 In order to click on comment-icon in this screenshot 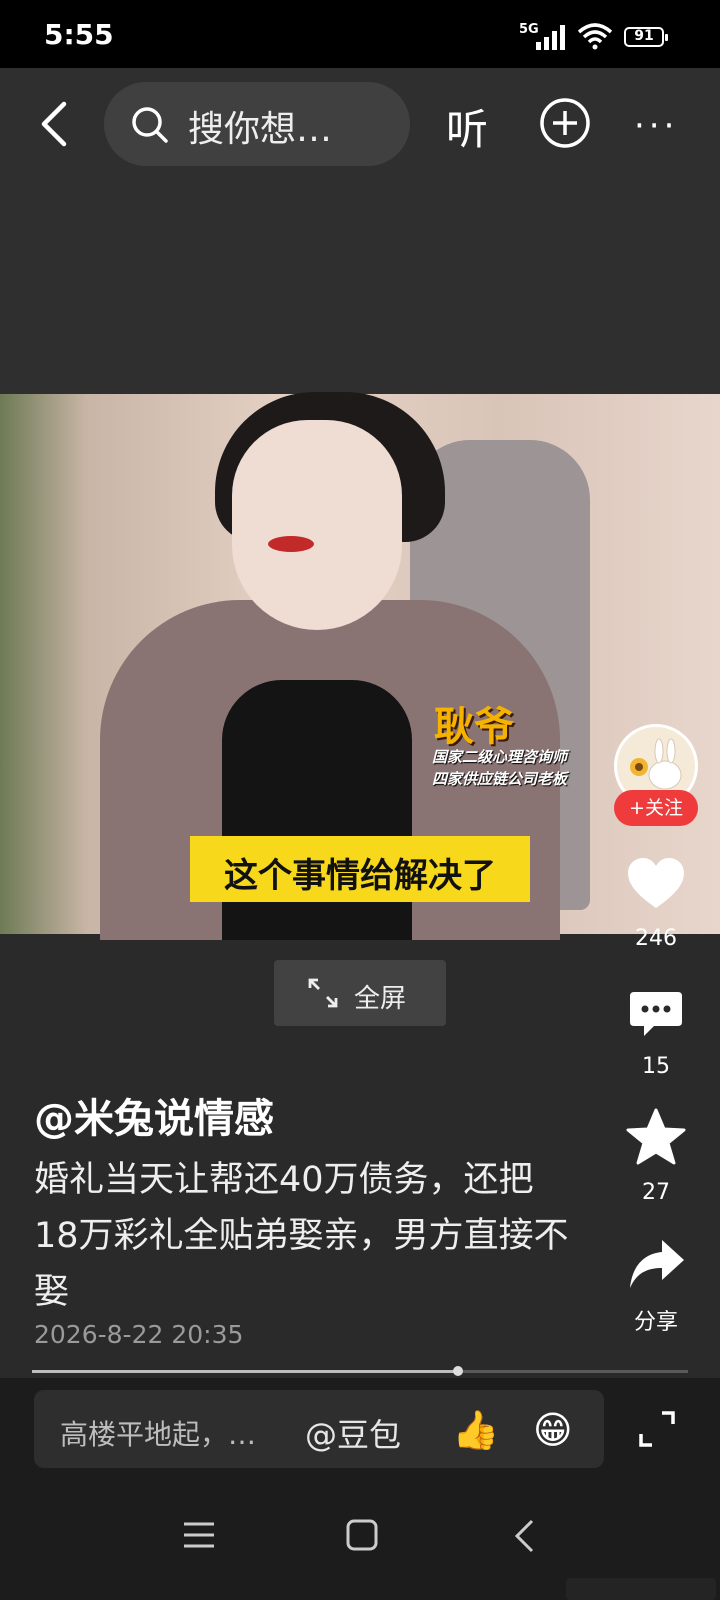, I will do `click(656, 1015)`.